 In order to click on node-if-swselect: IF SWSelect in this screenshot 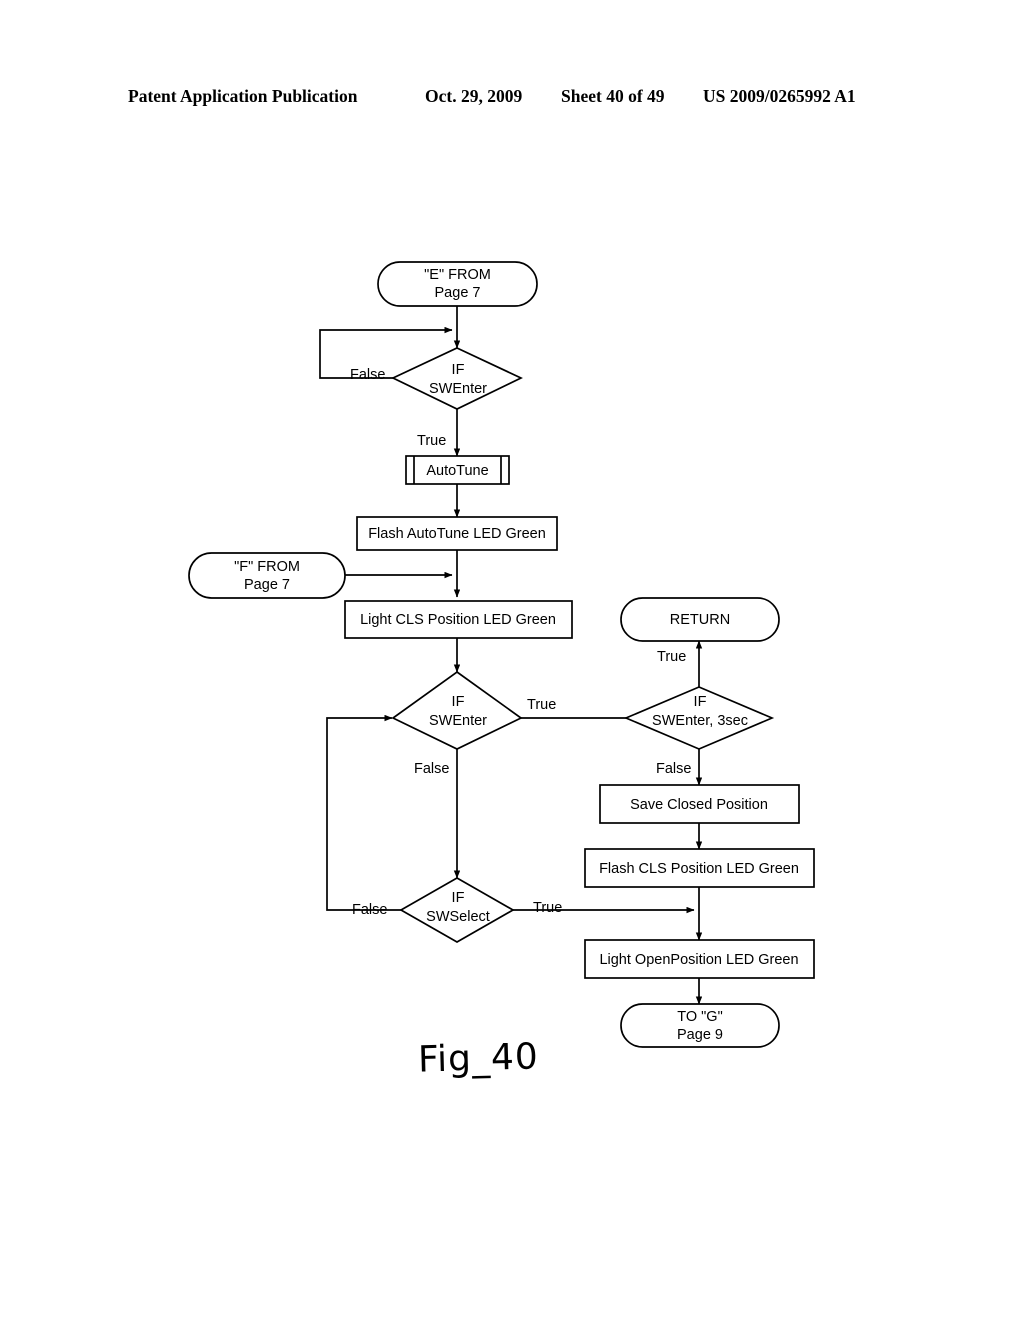, I will do `click(457, 910)`.